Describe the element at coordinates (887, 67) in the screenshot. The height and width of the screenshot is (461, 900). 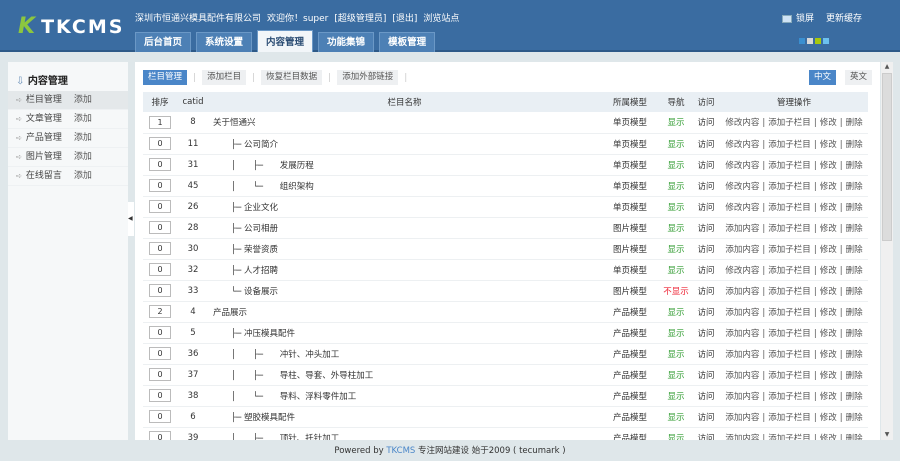
I see `scroll-up-icon: ▲` at that location.